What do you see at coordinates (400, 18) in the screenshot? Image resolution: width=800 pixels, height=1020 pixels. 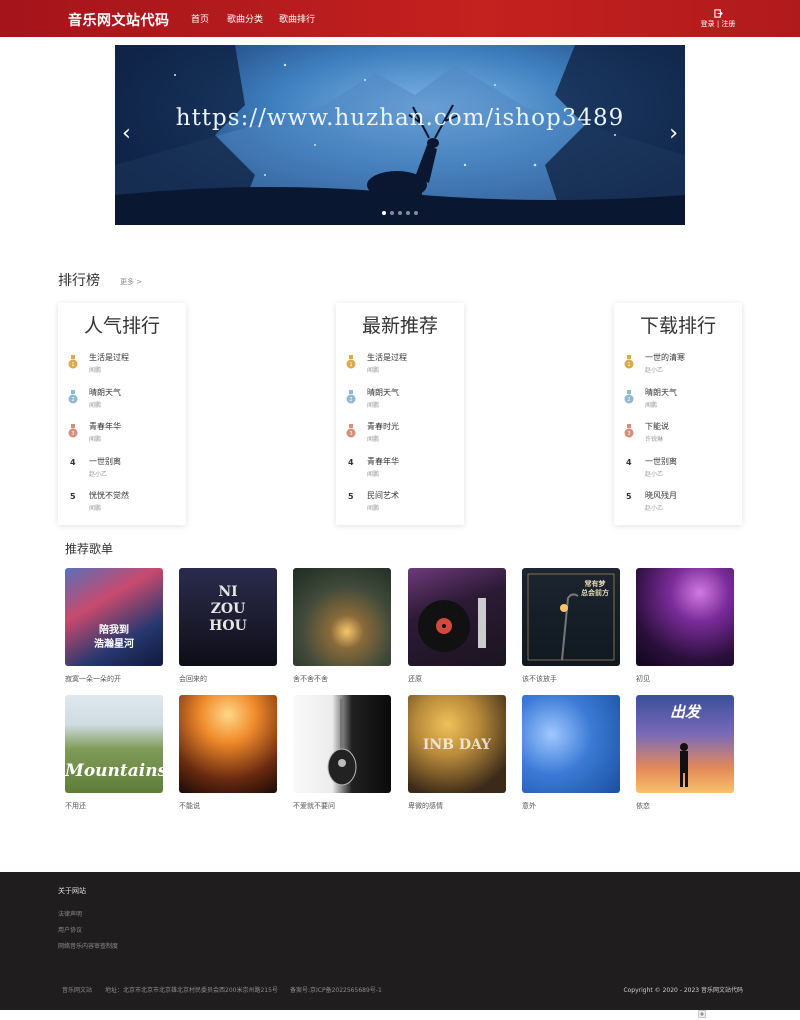 I see `top-header: 音乐网文站代码 首页 歌曲分类 歌曲排行 登录 | 注册` at bounding box center [400, 18].